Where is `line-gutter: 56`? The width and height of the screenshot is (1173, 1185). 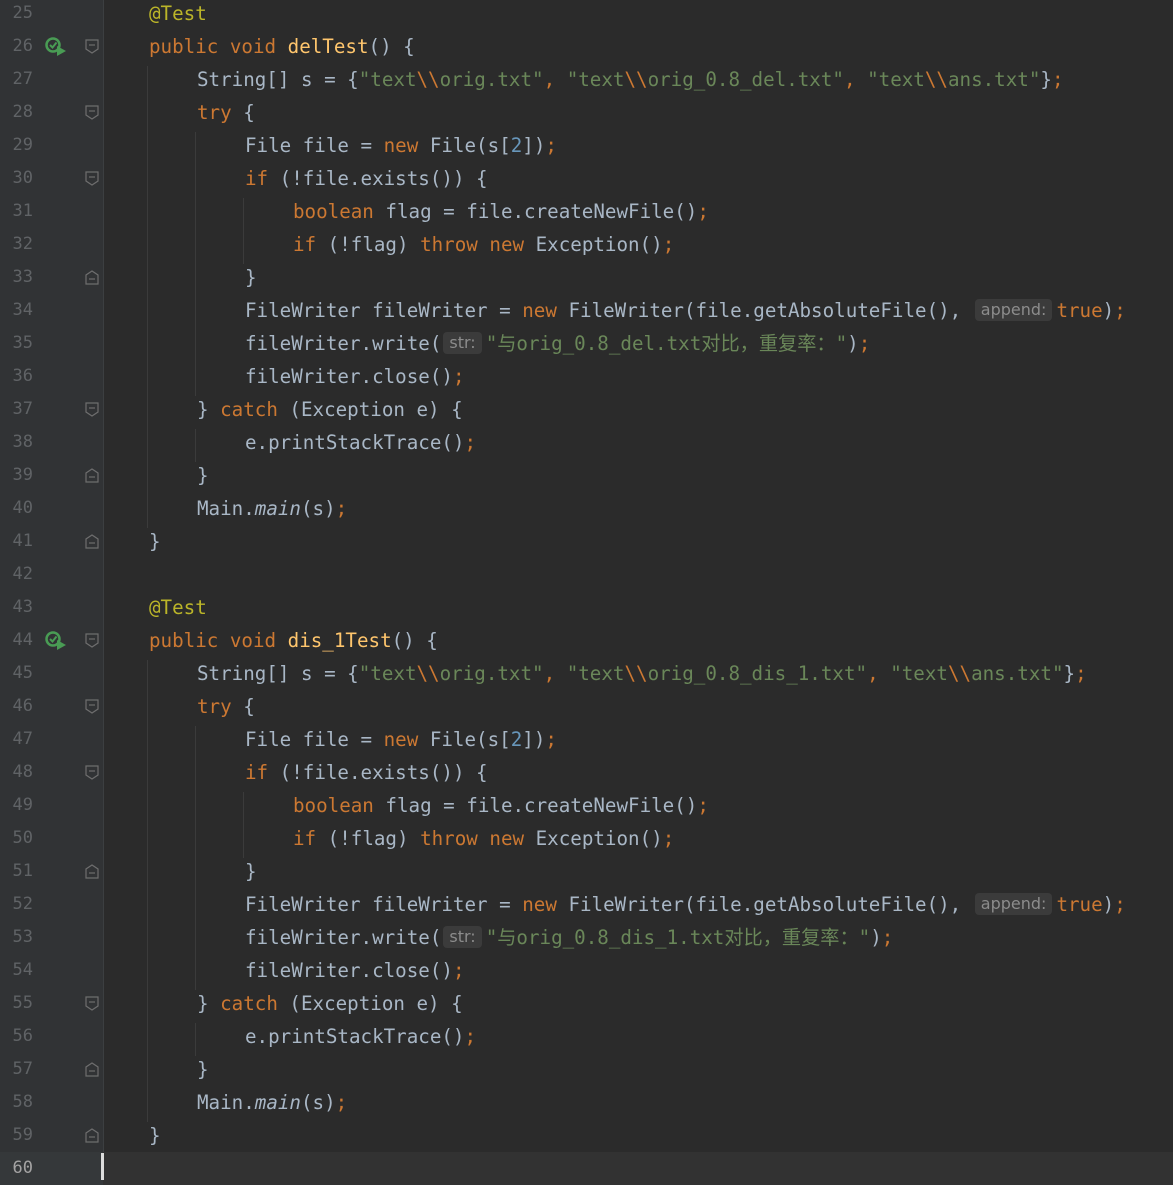 line-gutter: 56 is located at coordinates (51, 1036).